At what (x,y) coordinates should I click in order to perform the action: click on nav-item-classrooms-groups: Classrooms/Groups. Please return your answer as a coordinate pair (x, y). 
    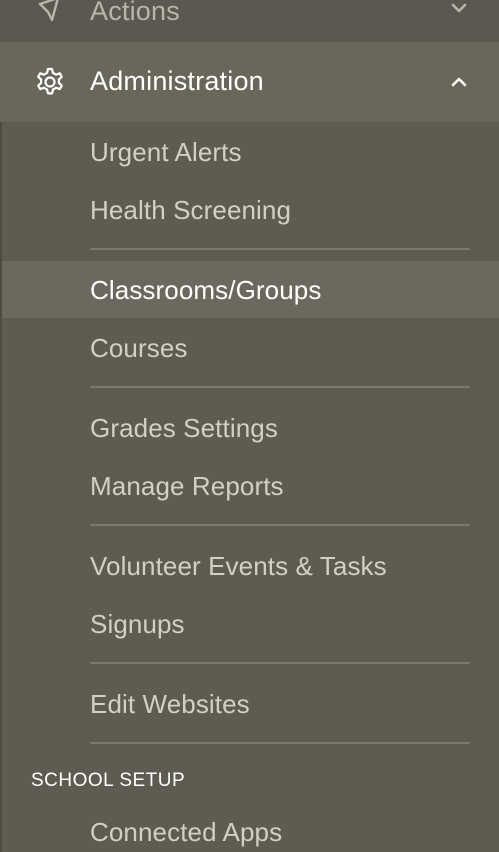
    Looking at the image, I should click on (250, 289).